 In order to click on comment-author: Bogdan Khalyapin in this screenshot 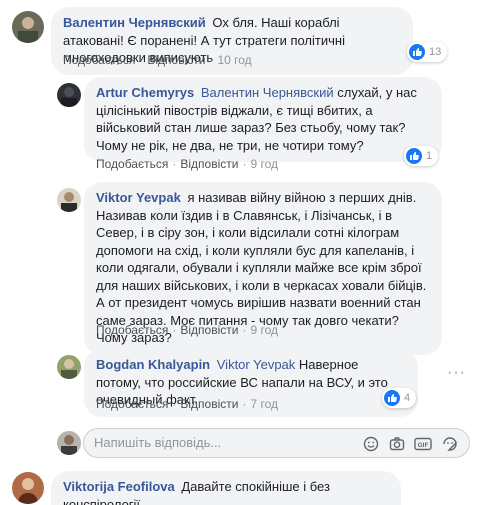, I will do `click(153, 364)`.